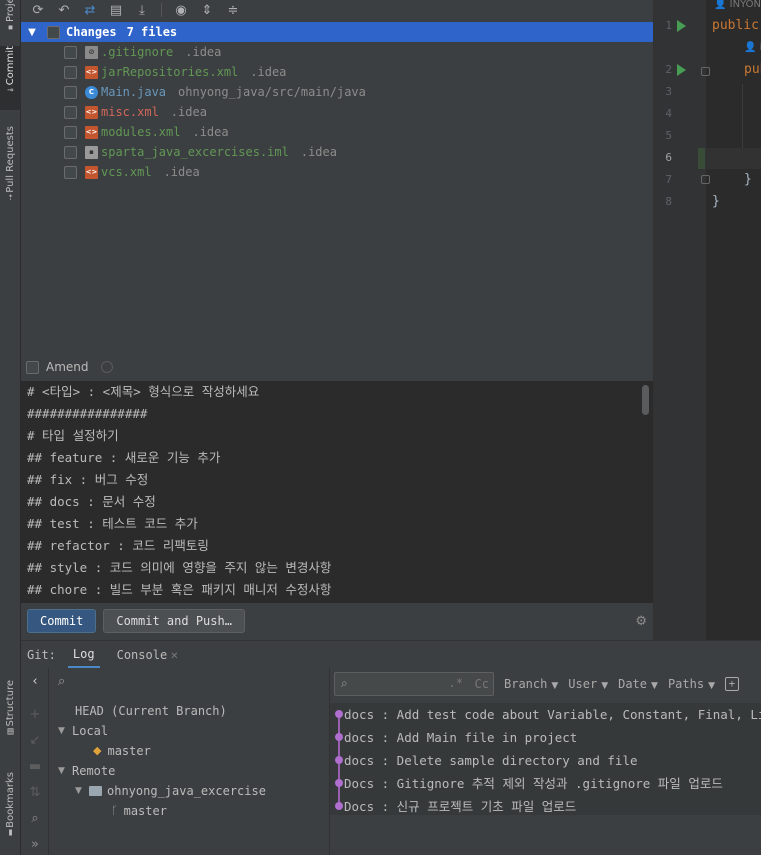 The width and height of the screenshot is (761, 855). I want to click on log-search-input: ⌕ .* Cc, so click(414, 684).